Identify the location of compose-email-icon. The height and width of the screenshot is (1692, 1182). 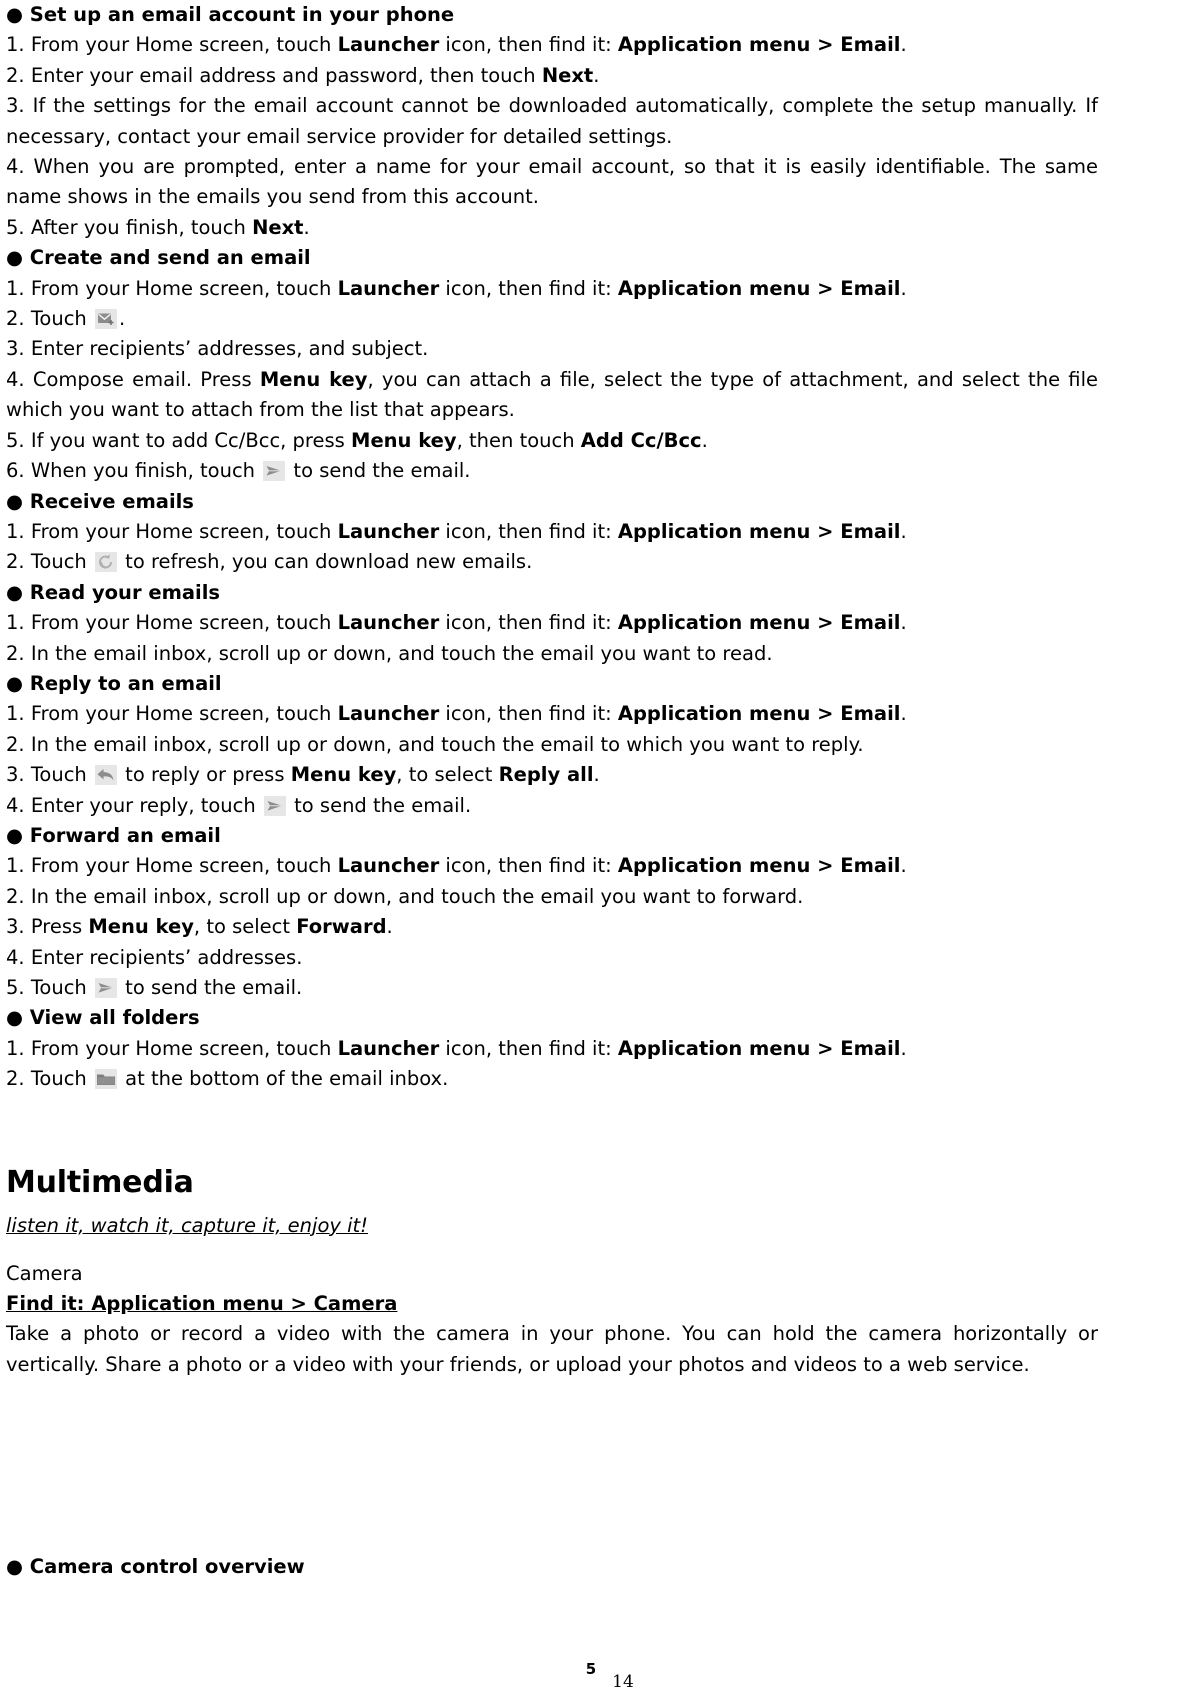
(105, 319).